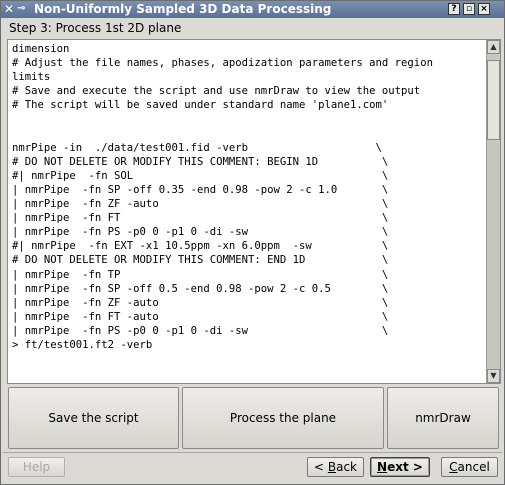 The width and height of the screenshot is (505, 485). Describe the element at coordinates (332, 467) in the screenshot. I see `back-mnemonic: B` at that location.